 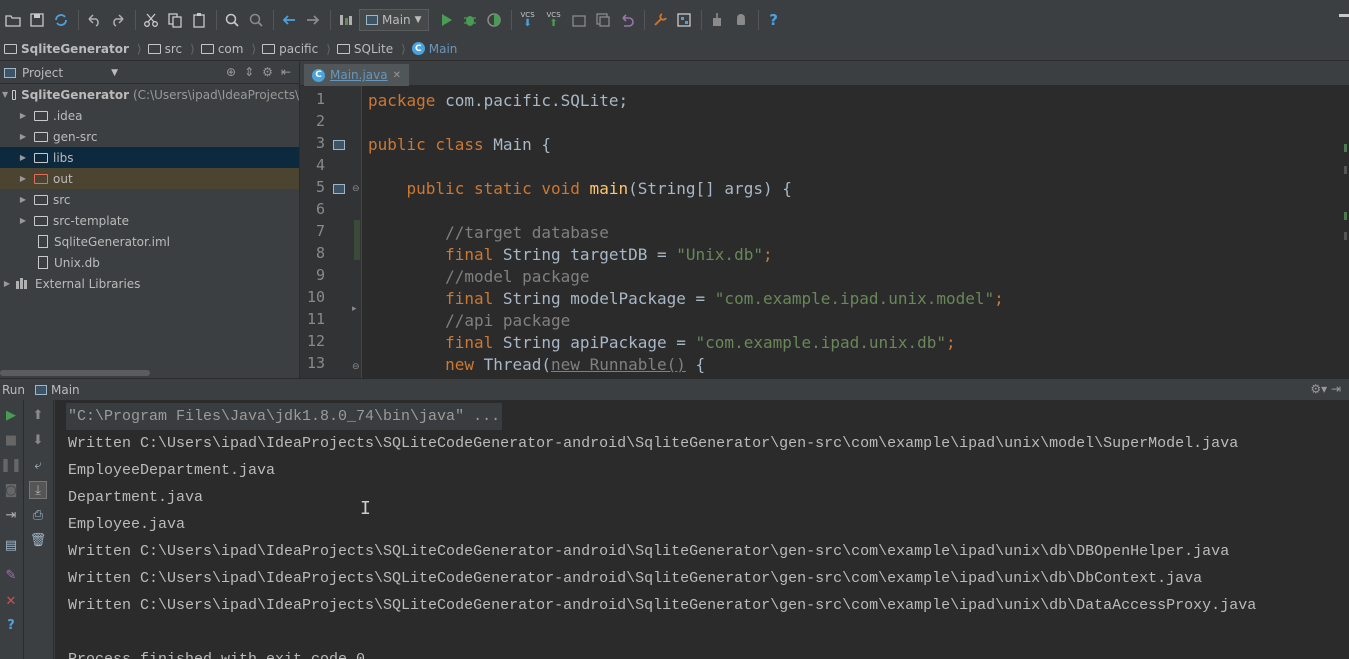 I want to click on stop-icon: ■, so click(x=11, y=440).